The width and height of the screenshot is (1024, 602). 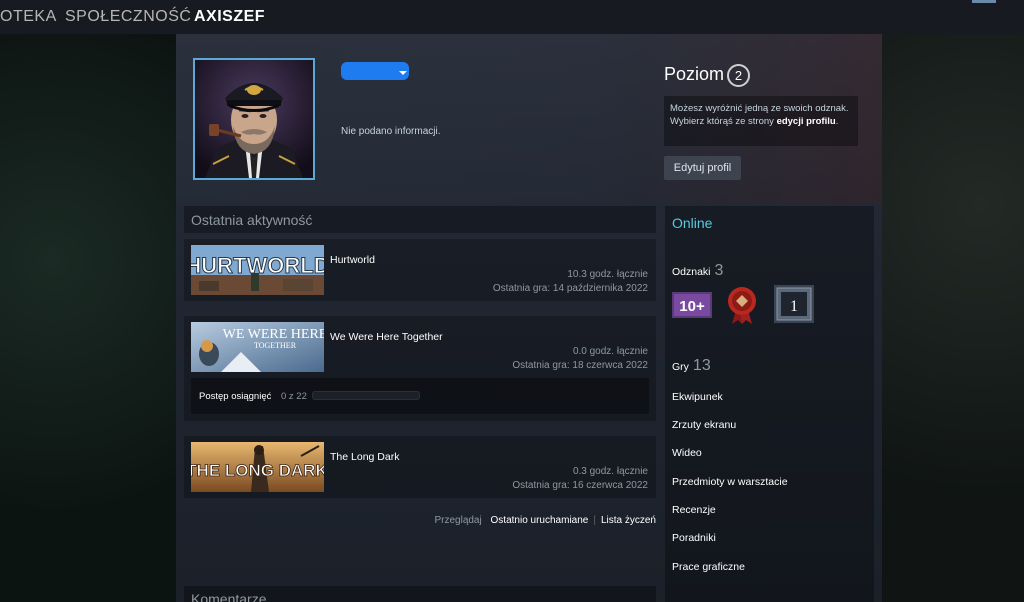 What do you see at coordinates (352, 260) in the screenshot?
I see `game-name: Hurtworld` at bounding box center [352, 260].